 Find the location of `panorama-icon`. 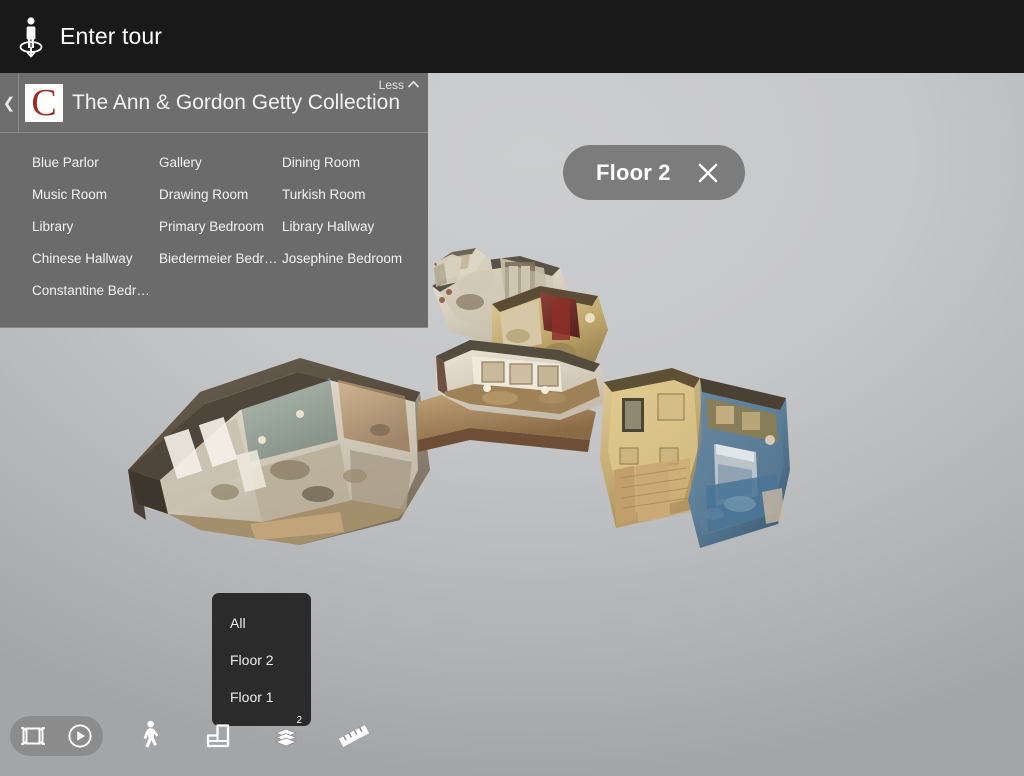

panorama-icon is located at coordinates (33, 736).